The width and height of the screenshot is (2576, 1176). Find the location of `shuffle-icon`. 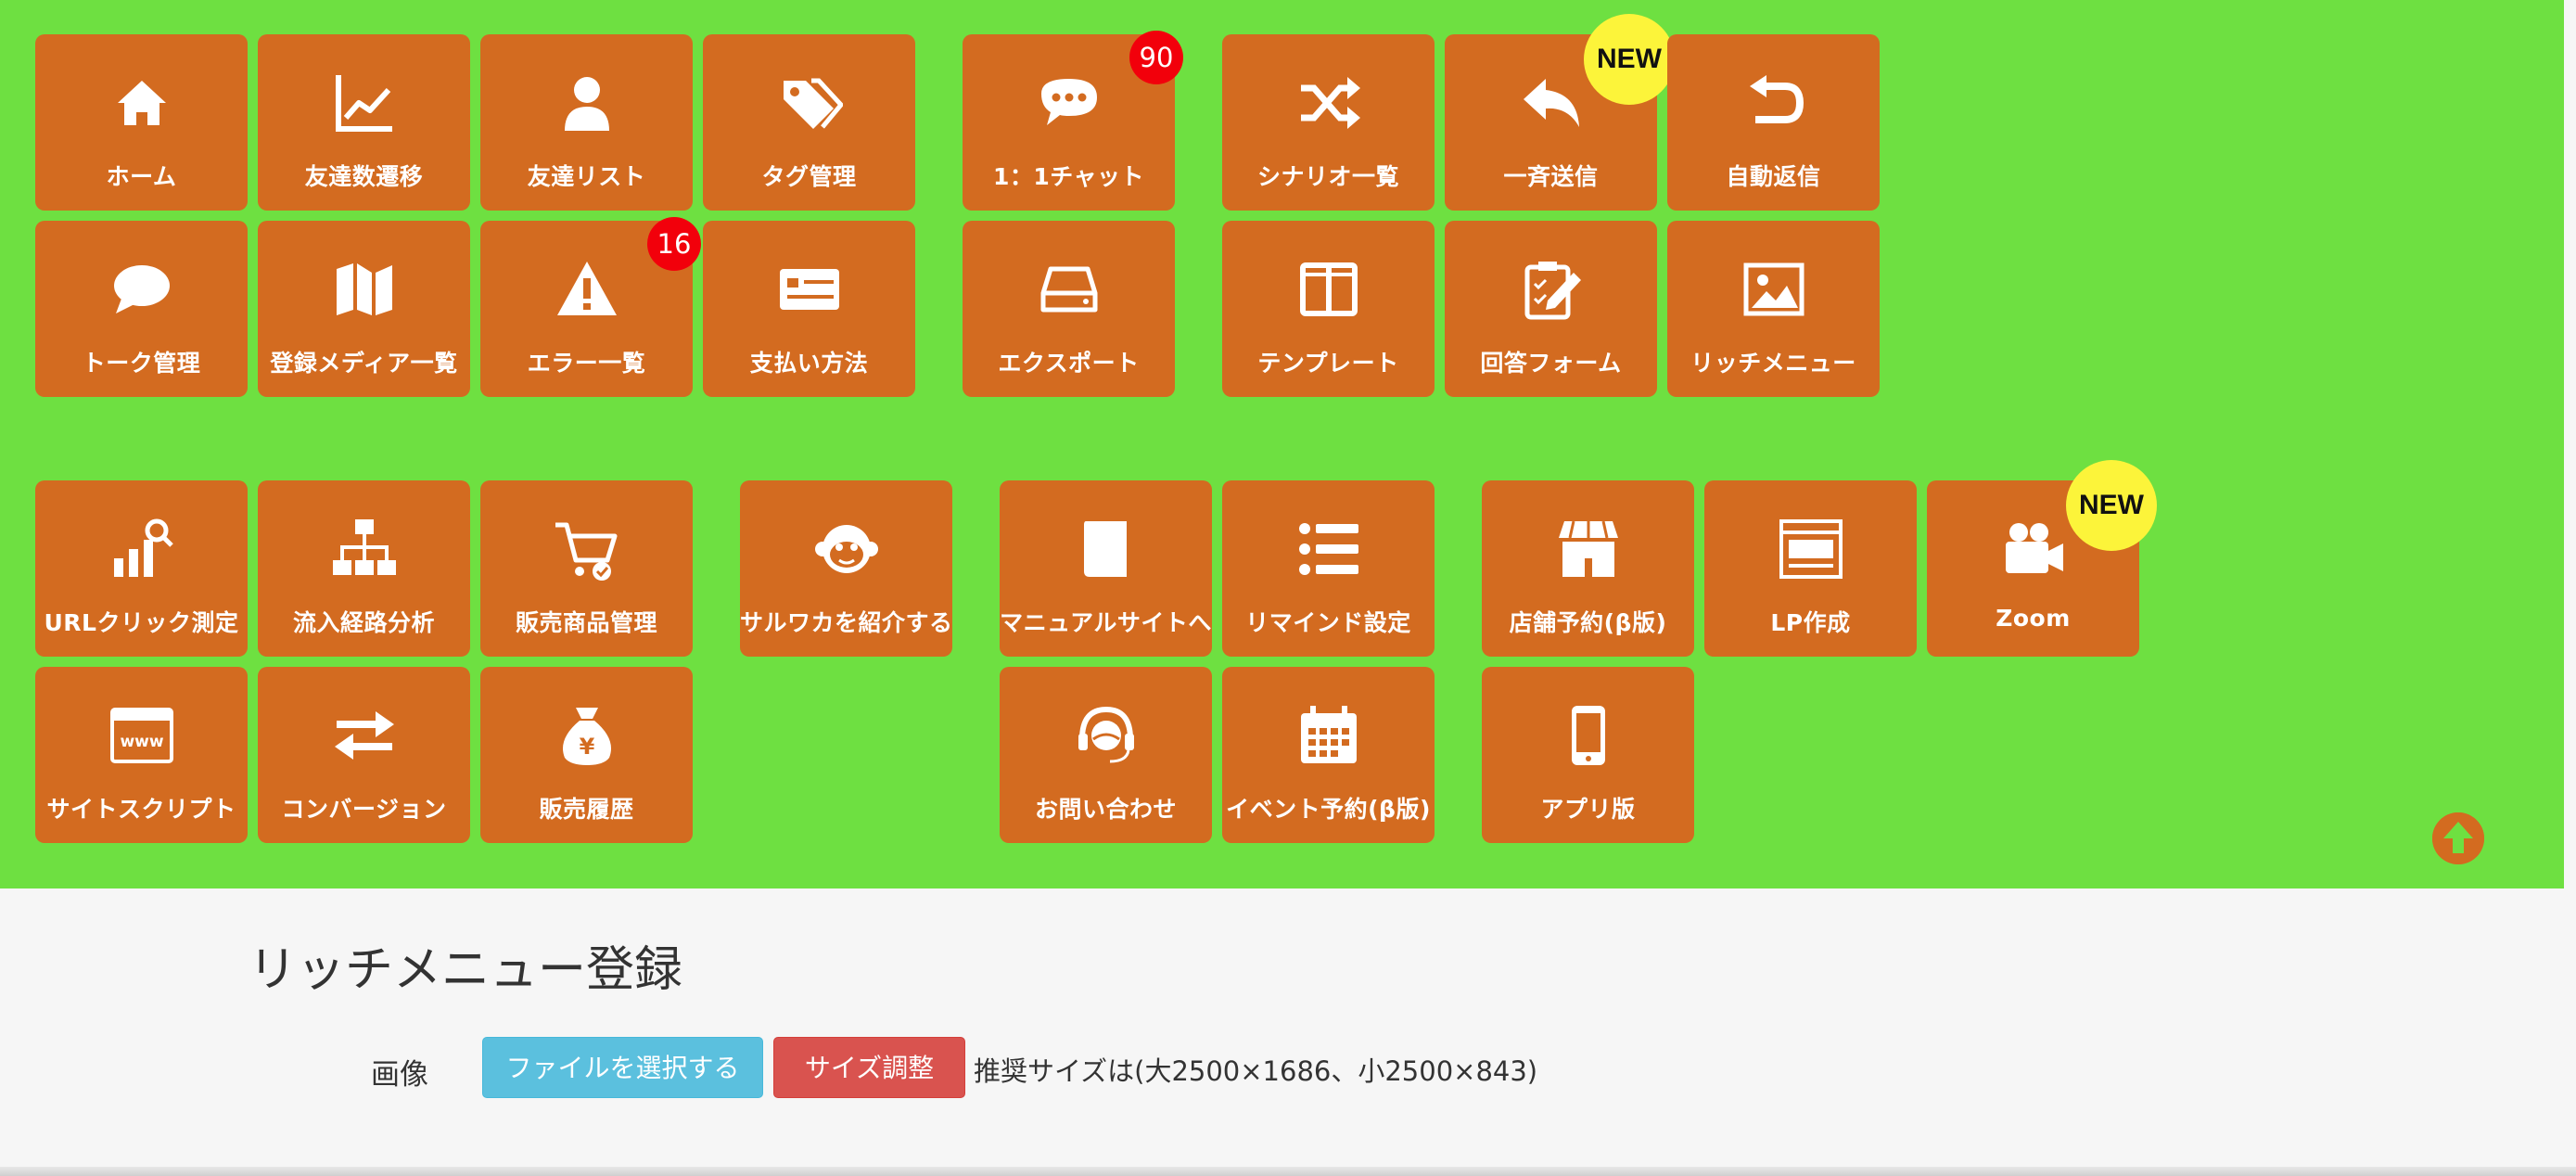

shuffle-icon is located at coordinates (1330, 103).